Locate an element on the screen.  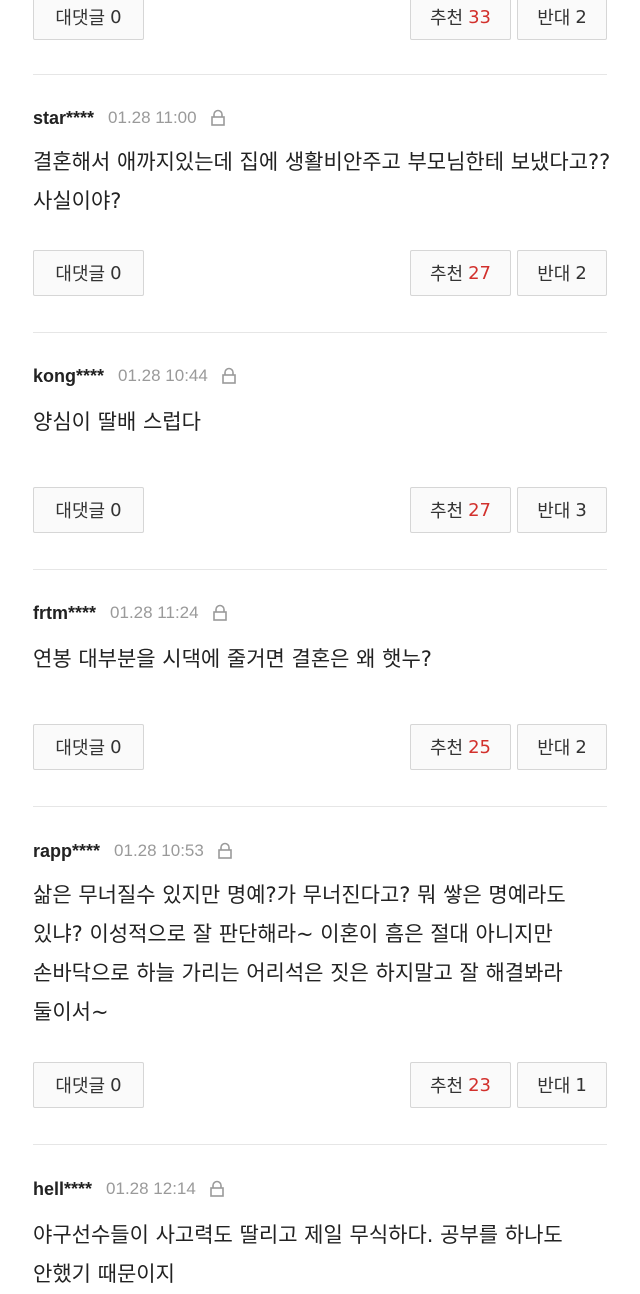
comment-text: 결혼해서 애까지있는데 집에 생활비안주고 부모님한테 보냈다고?? 사실이야? is located at coordinates (322, 181).